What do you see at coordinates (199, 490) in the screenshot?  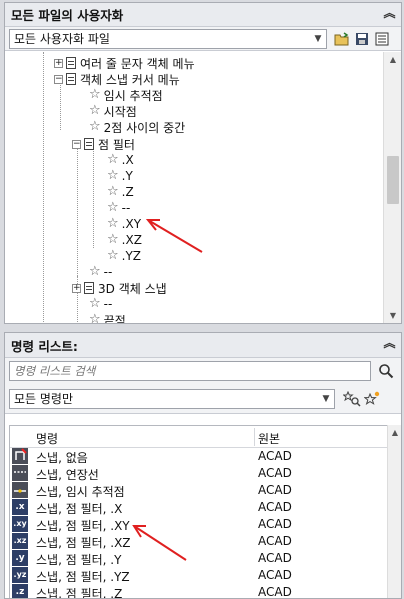 I see `command-row: 스냅, 임시 추적점 ACAD` at bounding box center [199, 490].